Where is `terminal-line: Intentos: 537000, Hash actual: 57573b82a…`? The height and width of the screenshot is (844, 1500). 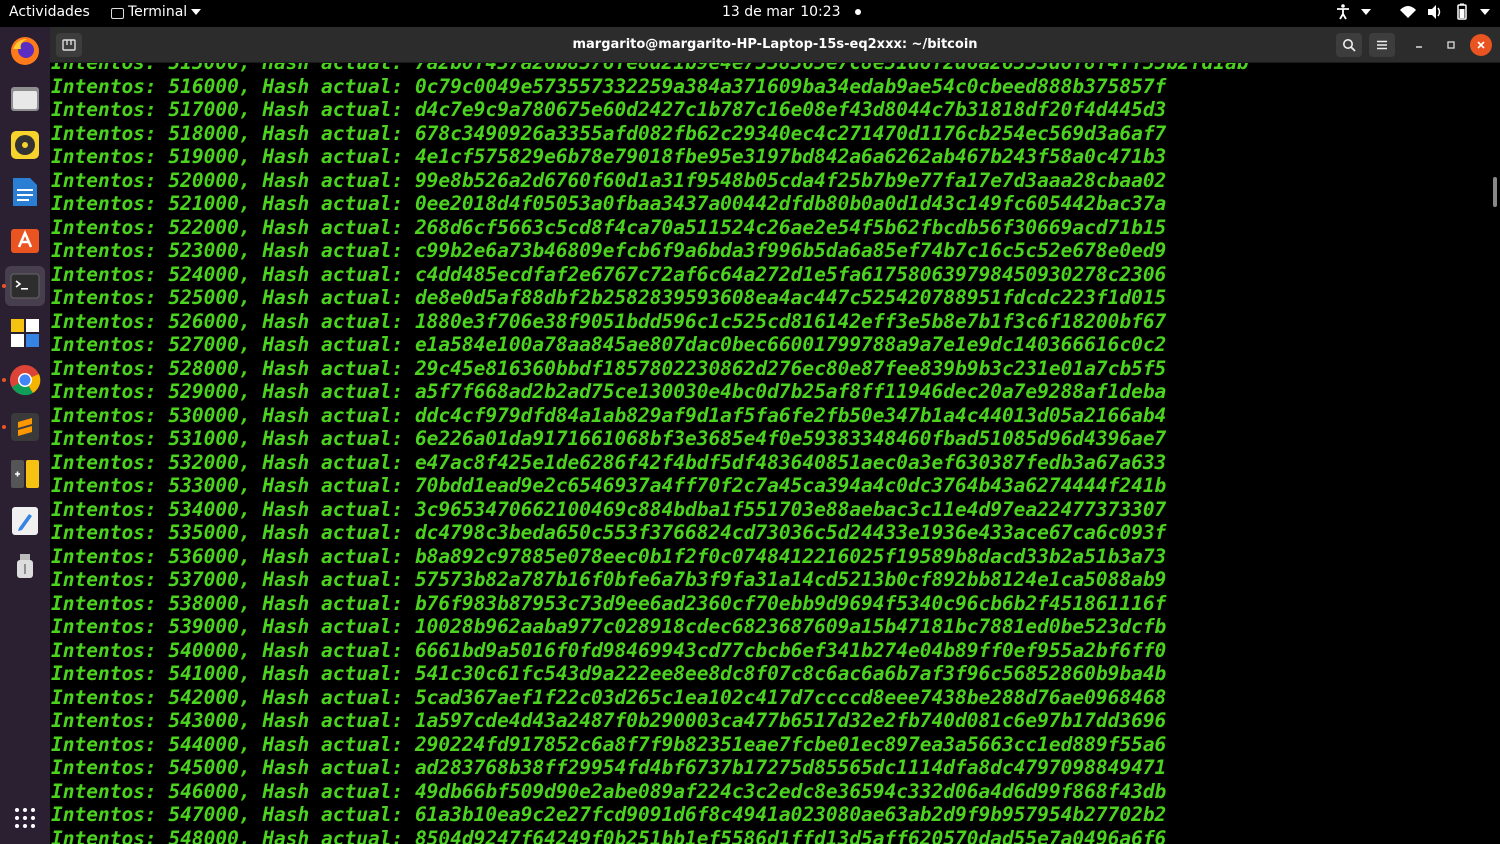
terminal-line: Intentos: 537000, Hash actual: 57573b82a… is located at coordinates (609, 579).